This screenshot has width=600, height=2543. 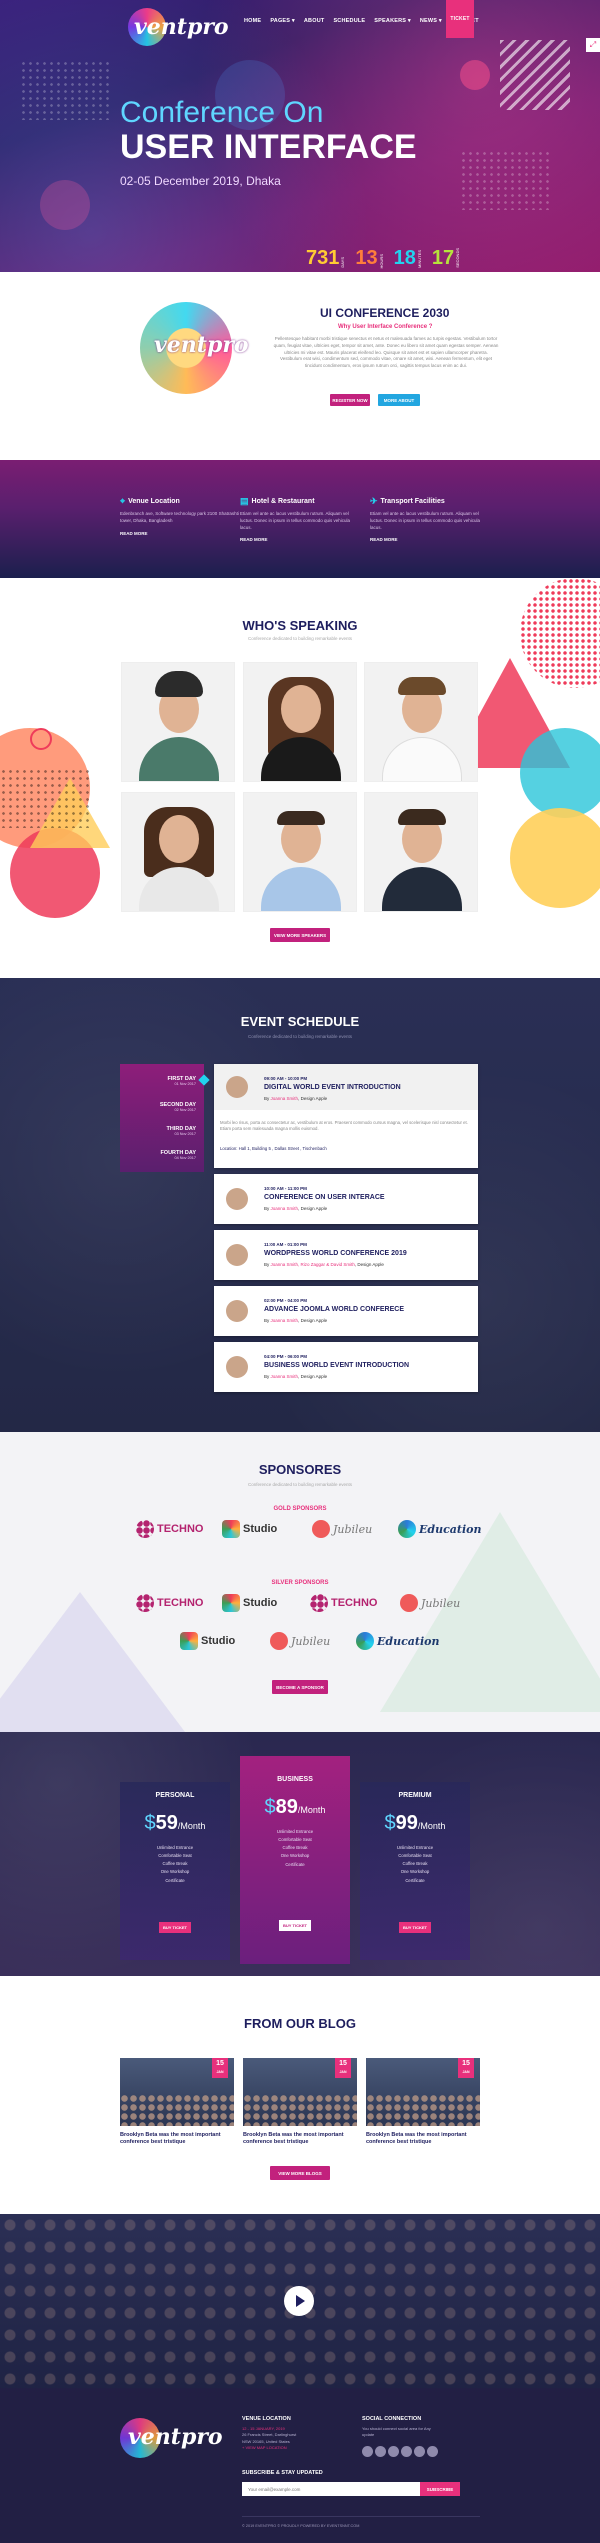 What do you see at coordinates (430, 539) in the screenshot?
I see `transport-read-more-link: READ MORE` at bounding box center [430, 539].